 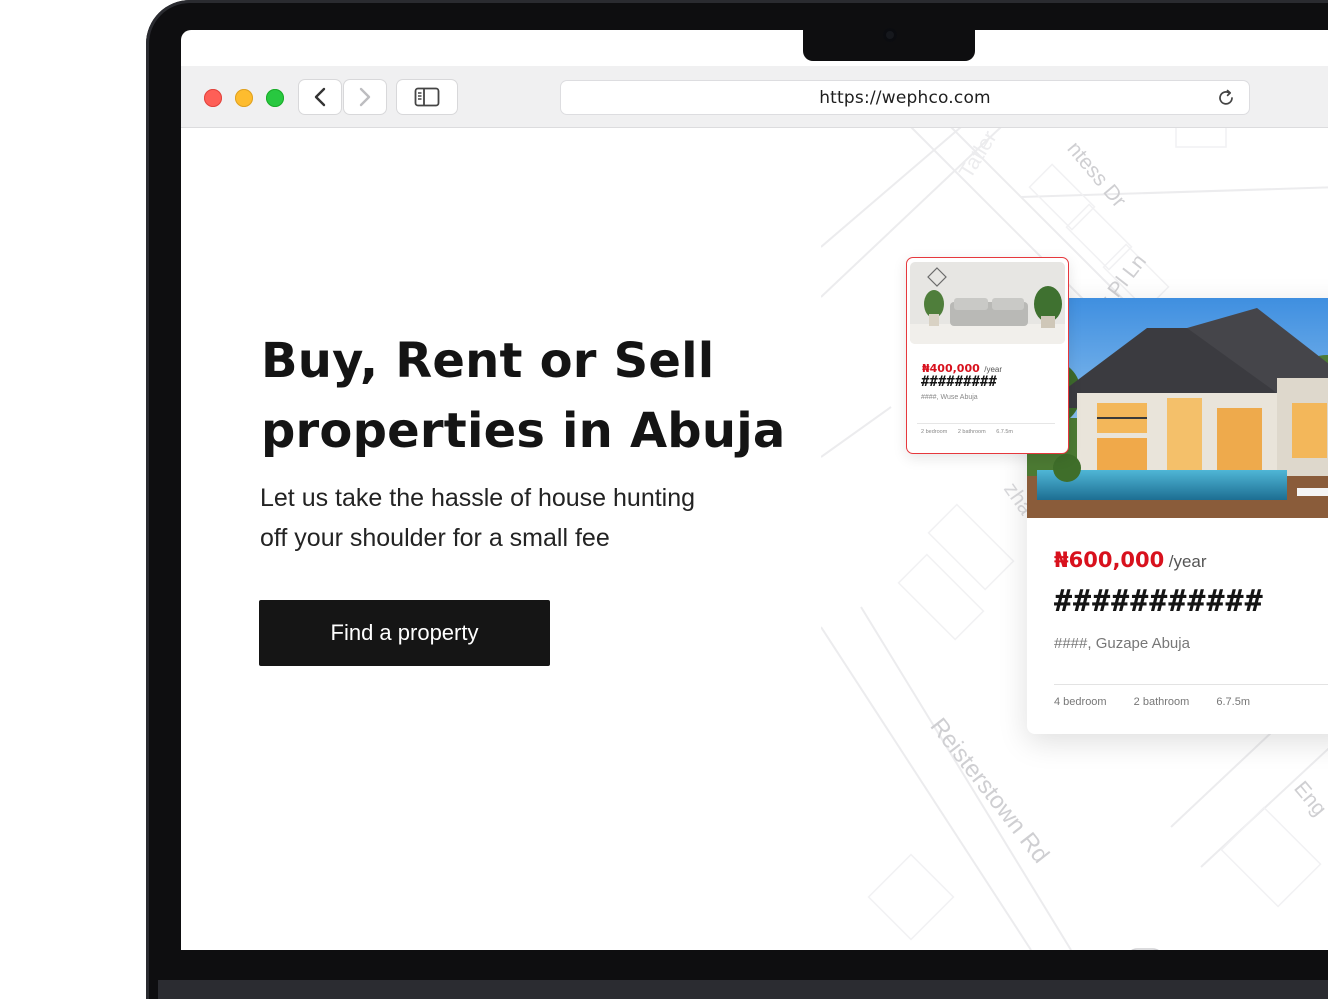 I want to click on property-location: ####, Guzape Abuja, so click(x=1122, y=643).